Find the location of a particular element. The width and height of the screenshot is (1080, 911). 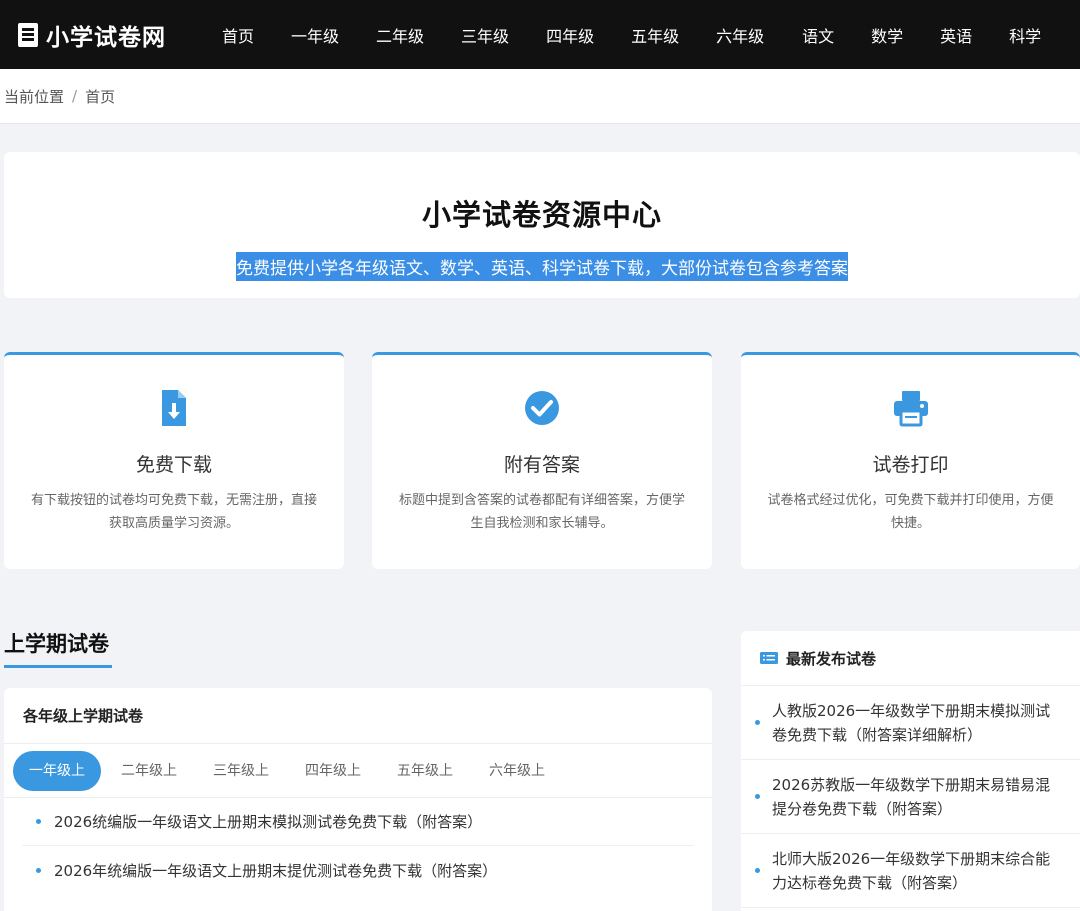

nav-item-math: 数学 is located at coordinates (887, 35).